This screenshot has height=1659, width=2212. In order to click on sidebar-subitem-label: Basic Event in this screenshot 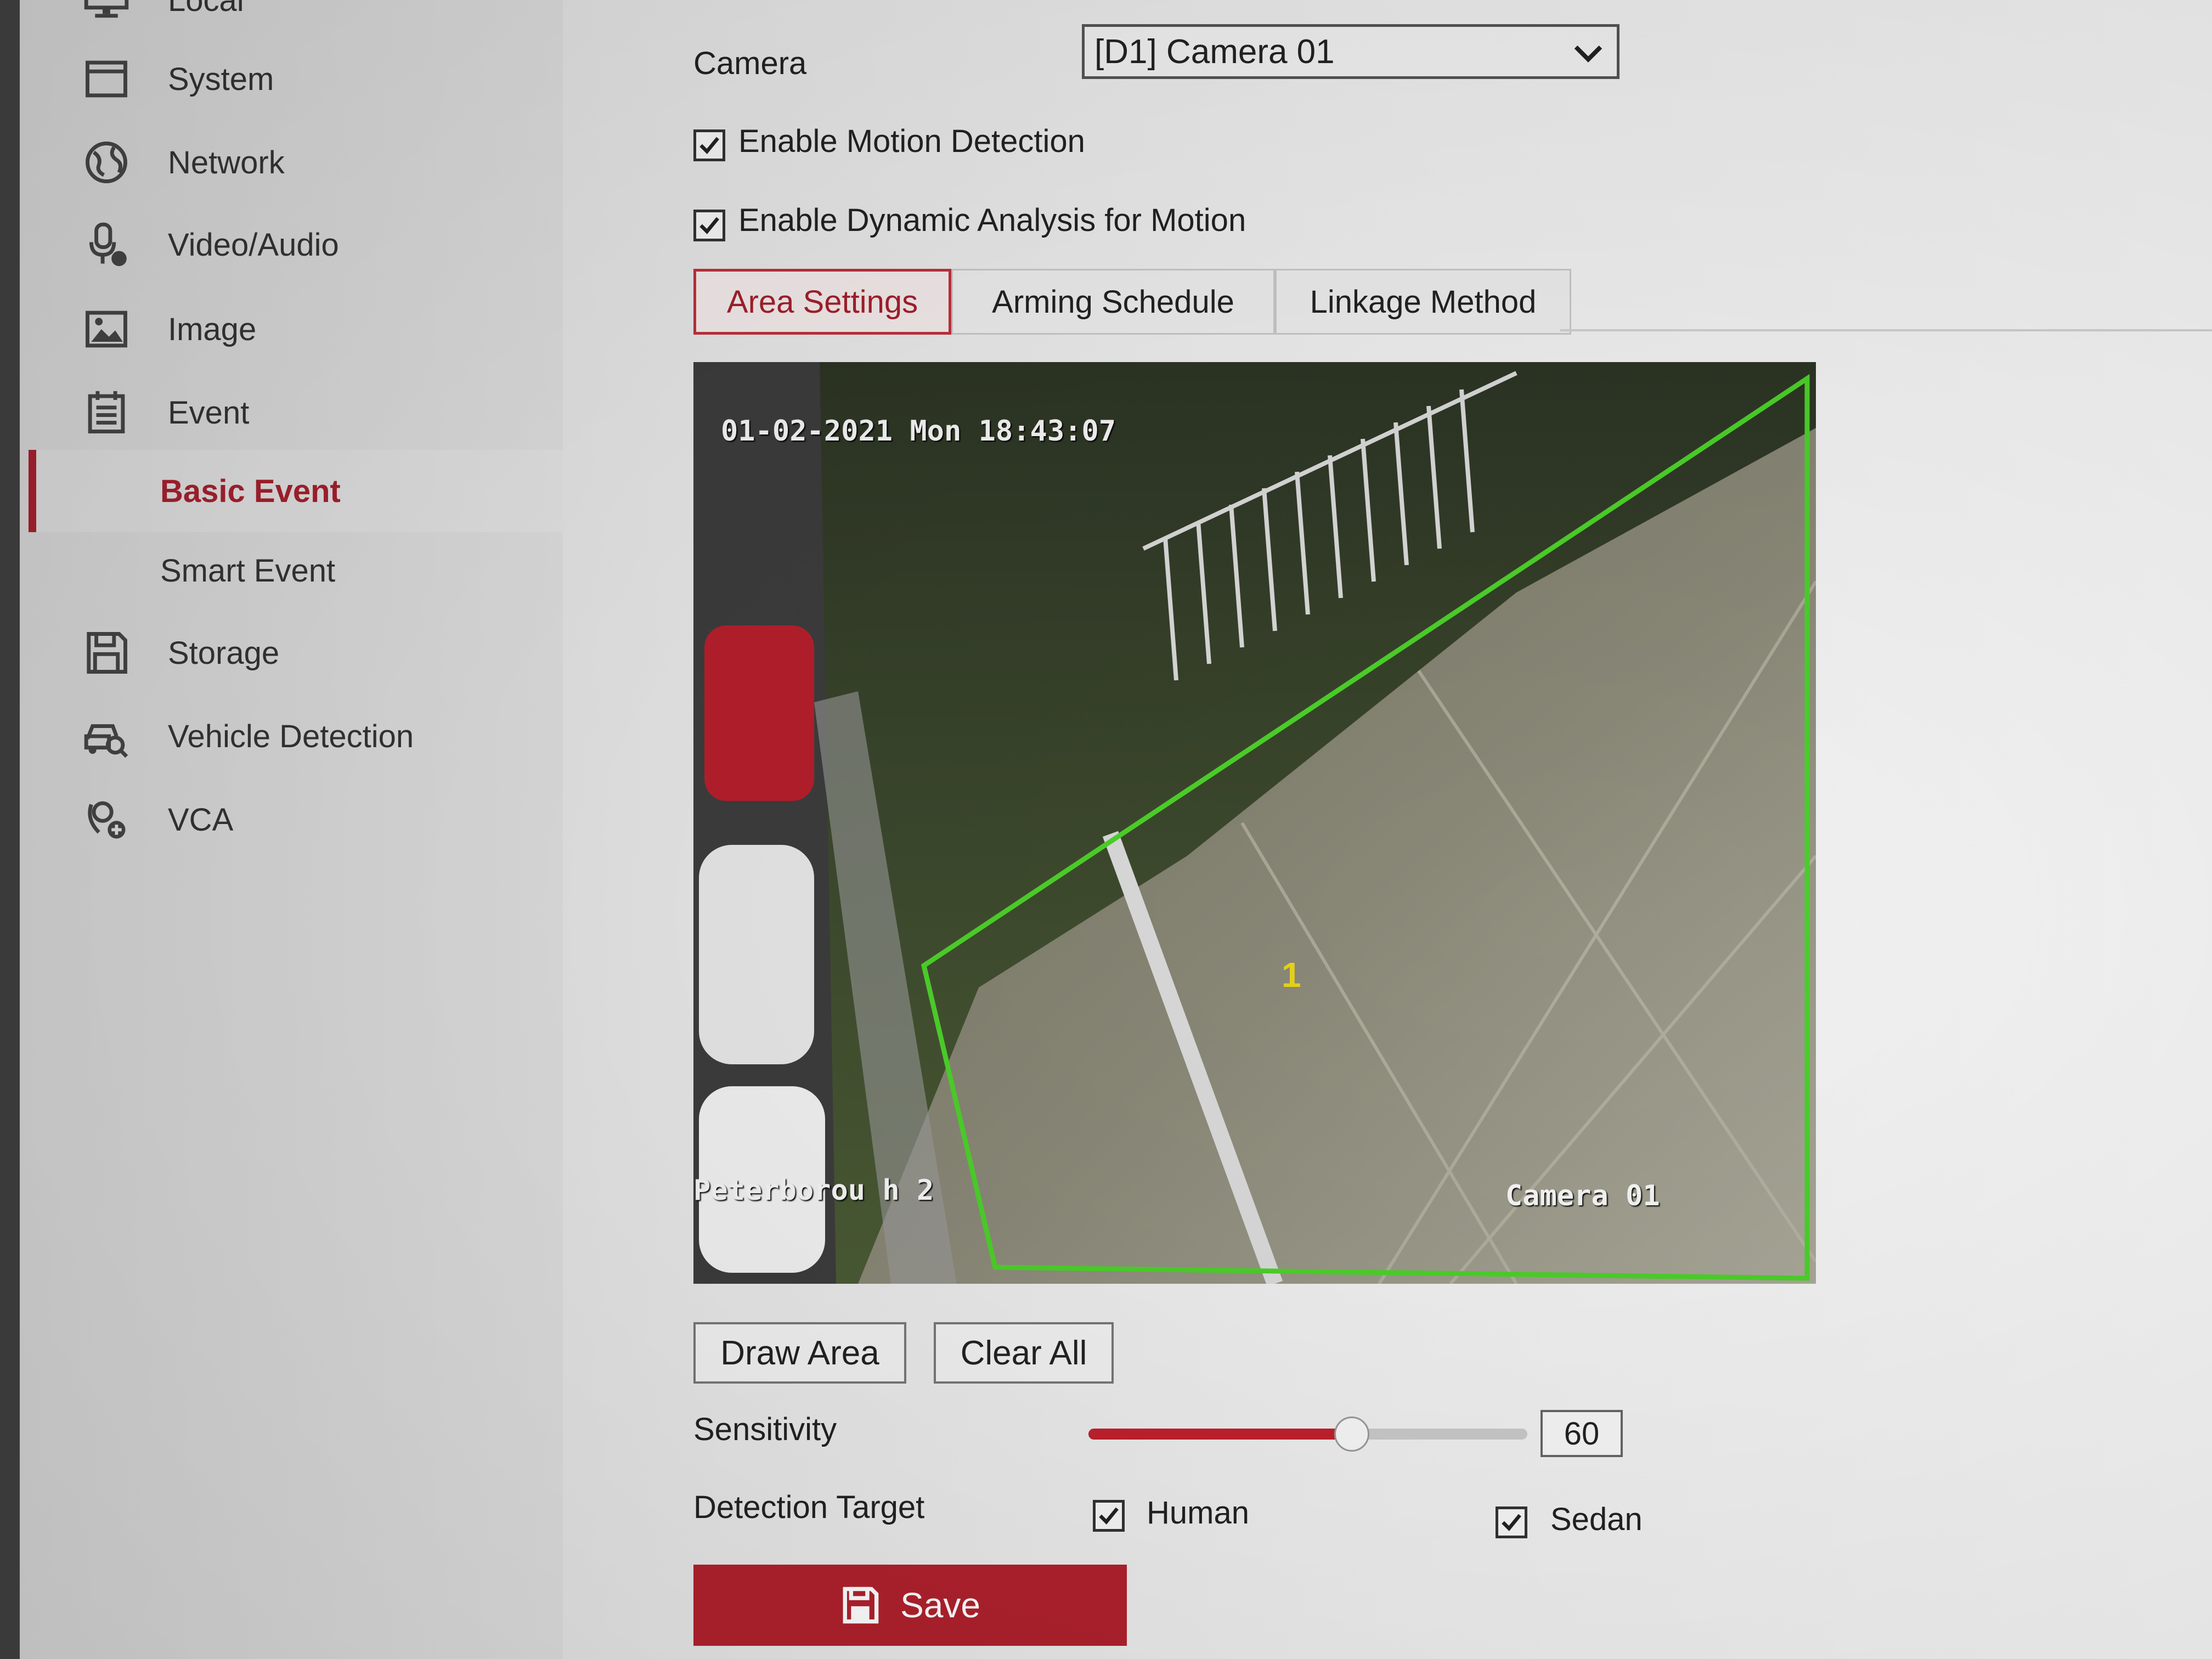, I will do `click(250, 491)`.